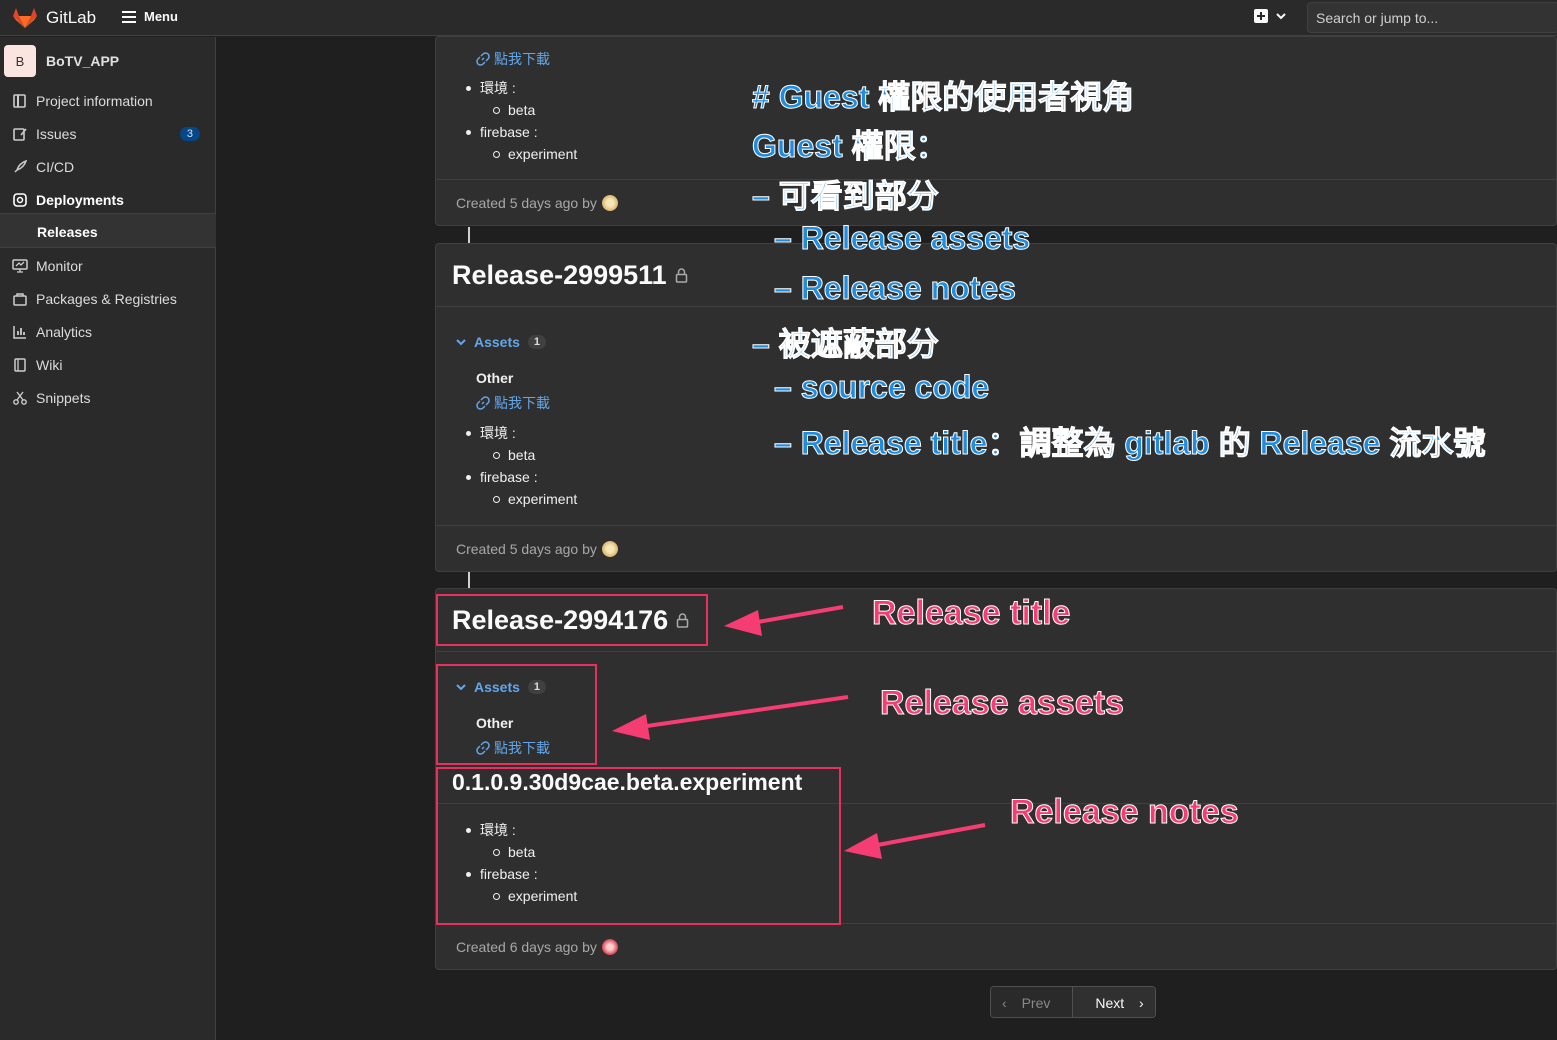 The height and width of the screenshot is (1040, 1557). Describe the element at coordinates (971, 613) in the screenshot. I see `annotation-label: Release title` at that location.